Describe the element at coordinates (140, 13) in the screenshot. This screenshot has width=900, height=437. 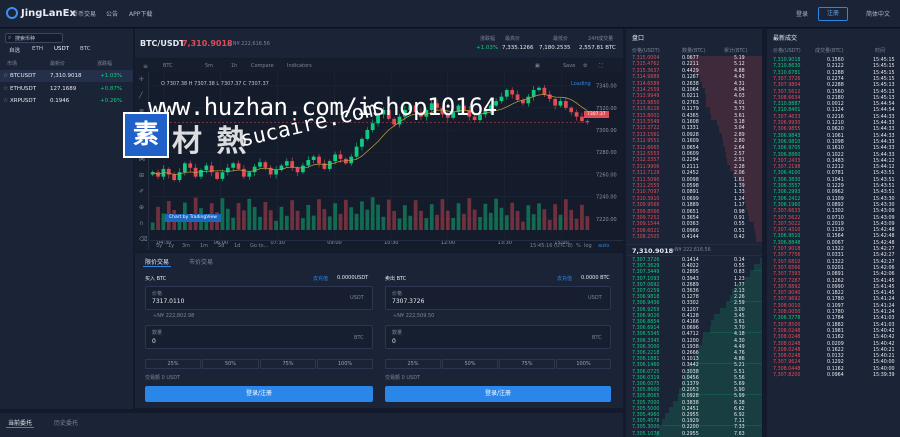
I see `nav-app-download: APP下载` at that location.